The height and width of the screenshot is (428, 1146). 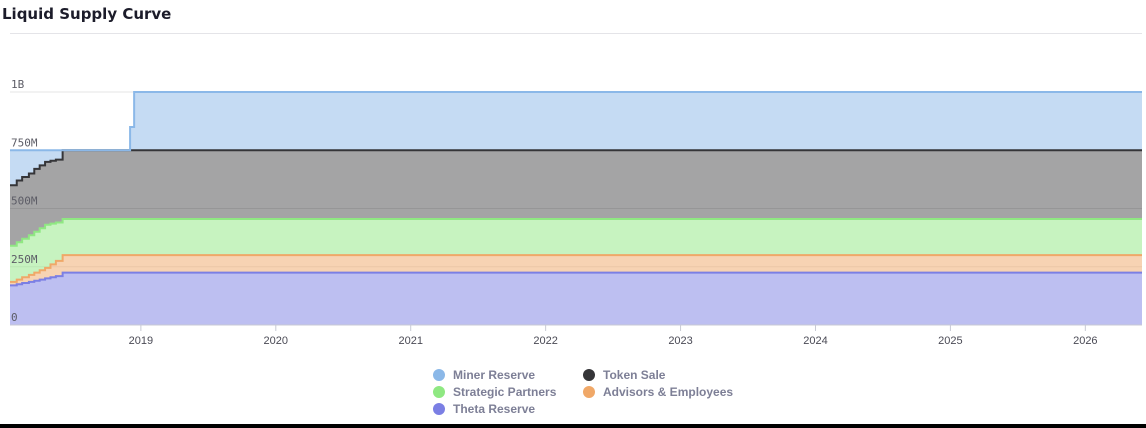 What do you see at coordinates (14, 317) in the screenshot?
I see `y-tick-label: 0` at bounding box center [14, 317].